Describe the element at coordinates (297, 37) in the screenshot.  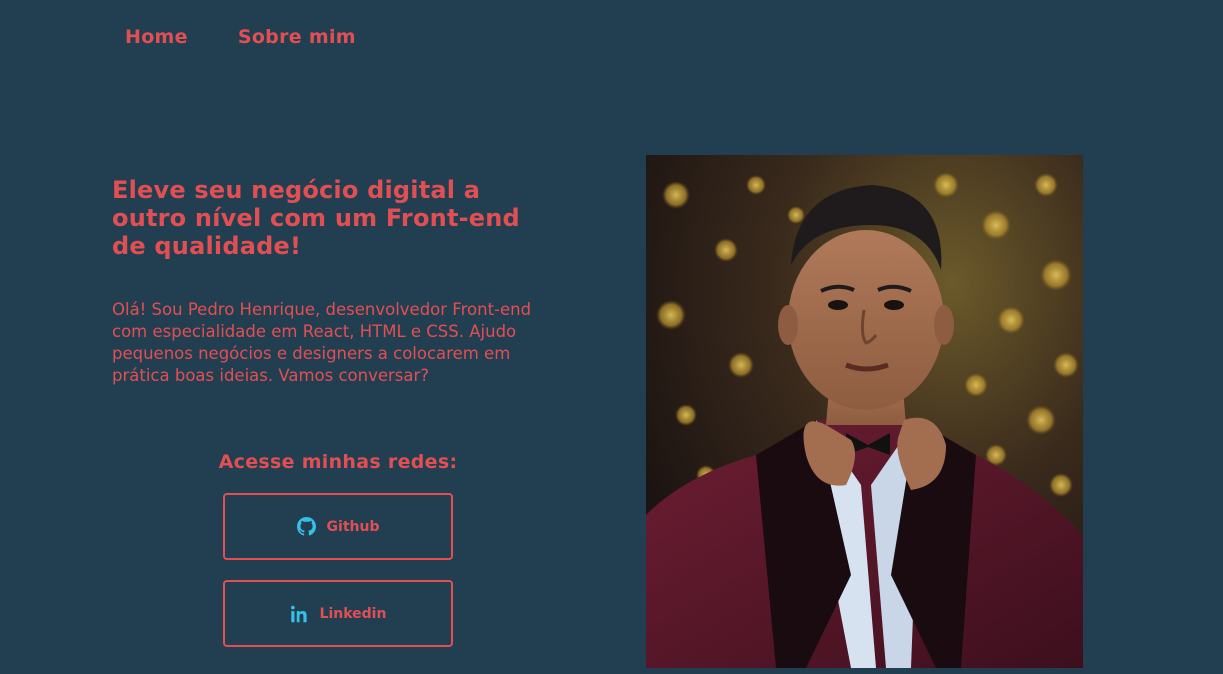
I see `nav-link-about: Sobre mim` at that location.